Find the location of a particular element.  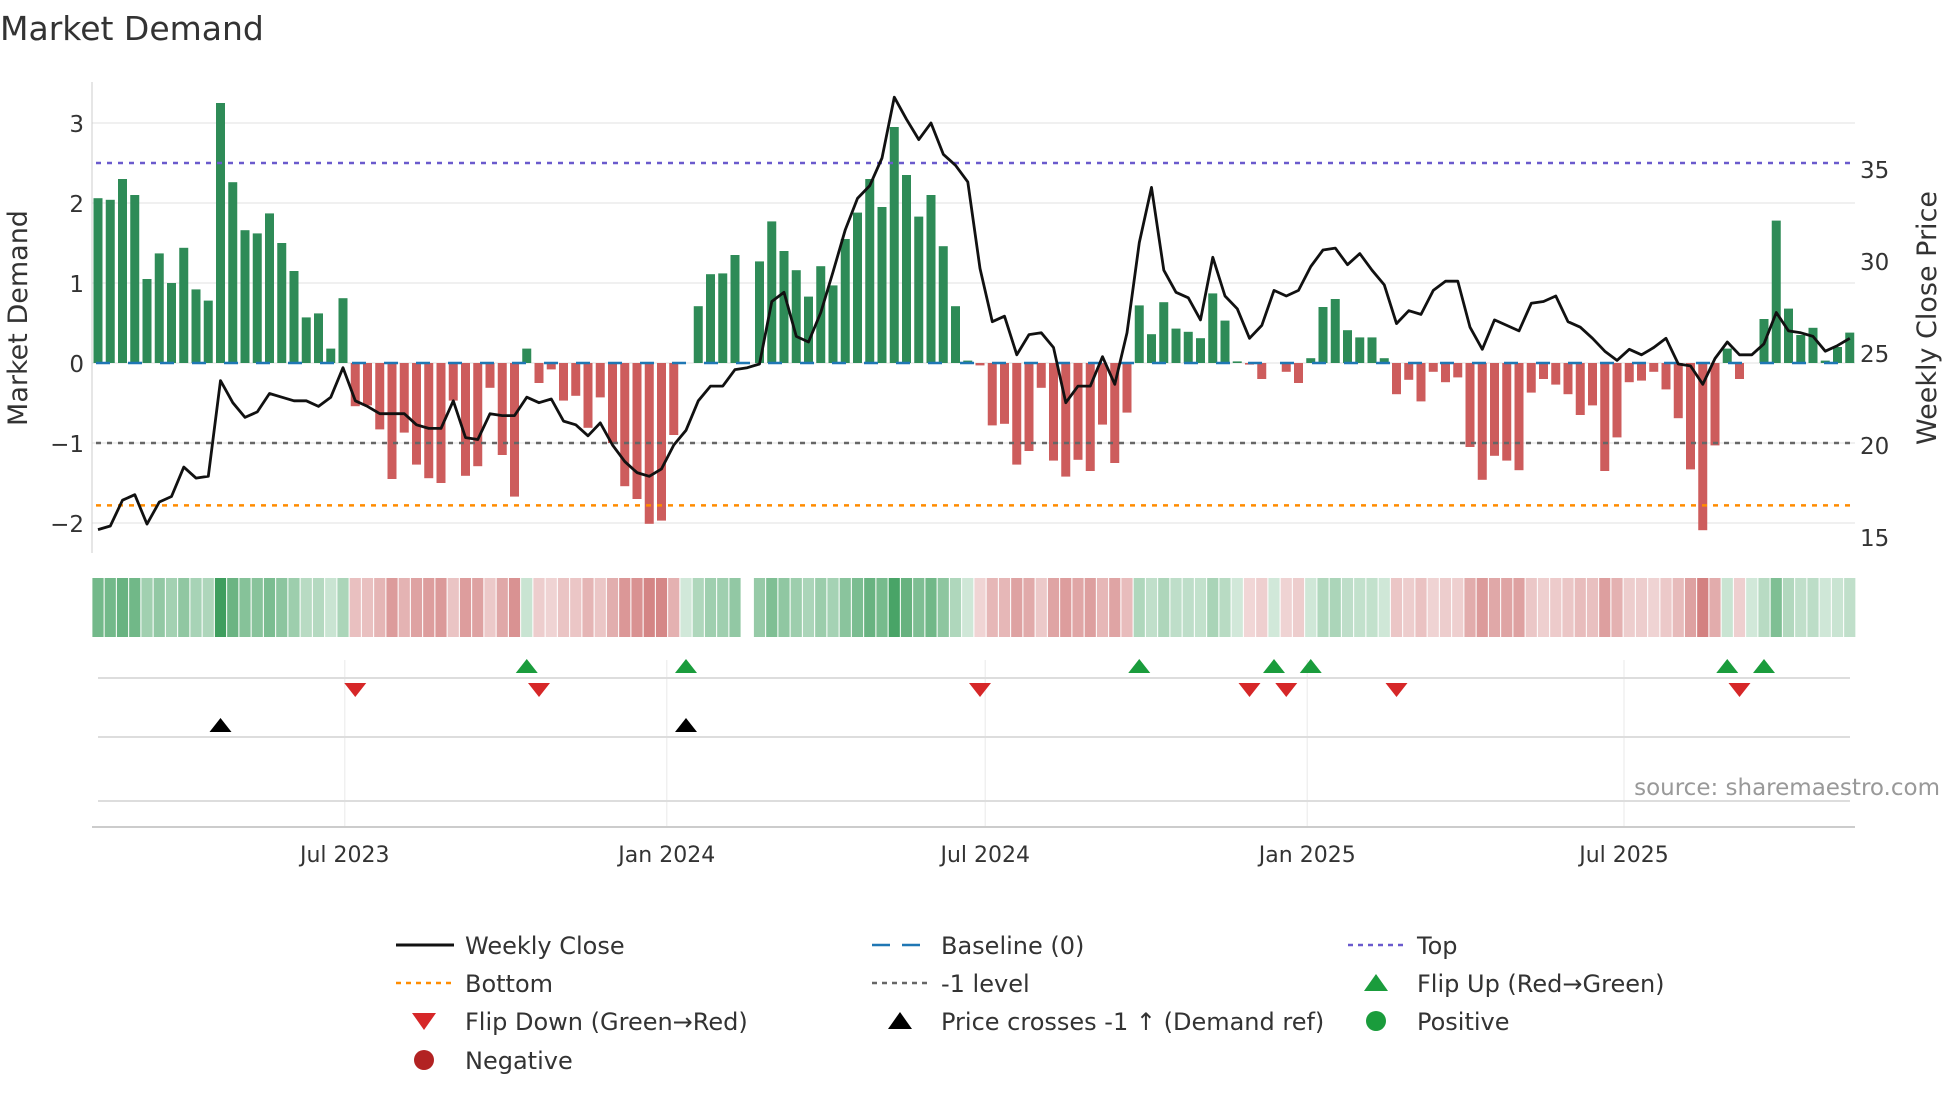

legend-triangle-up-icon is located at coordinates (900, 1020).